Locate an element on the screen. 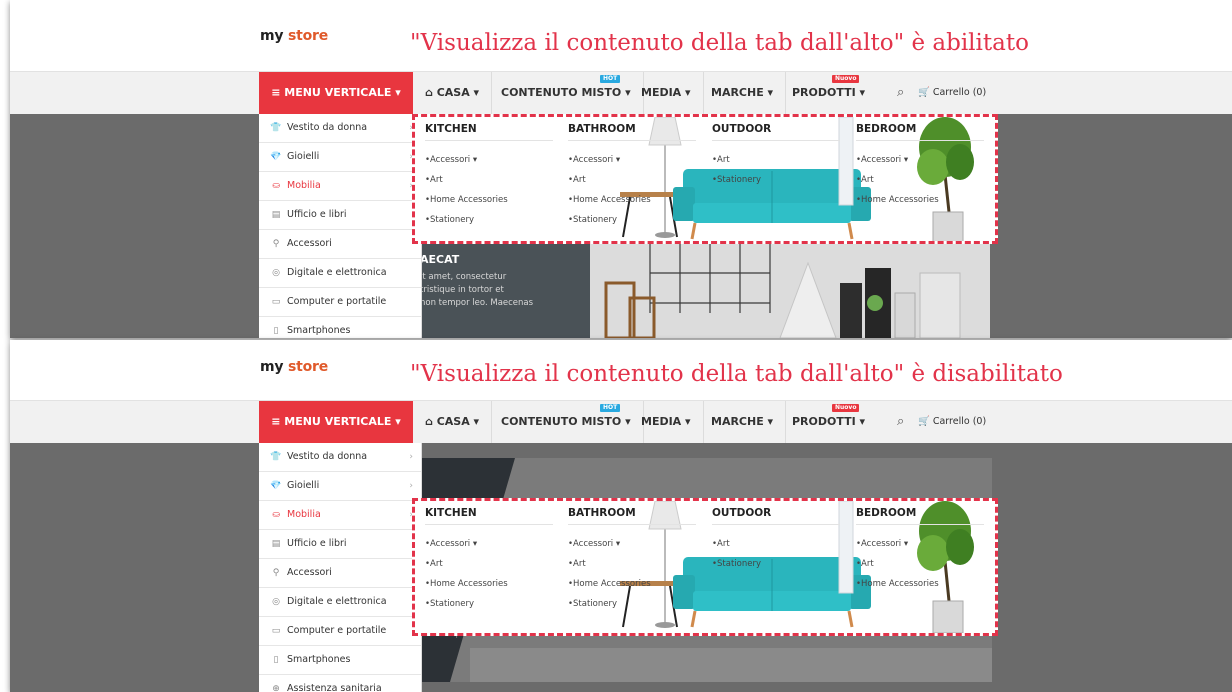  sidebar-item-label: Assistenza sanitaria is located at coordinates (334, 687).